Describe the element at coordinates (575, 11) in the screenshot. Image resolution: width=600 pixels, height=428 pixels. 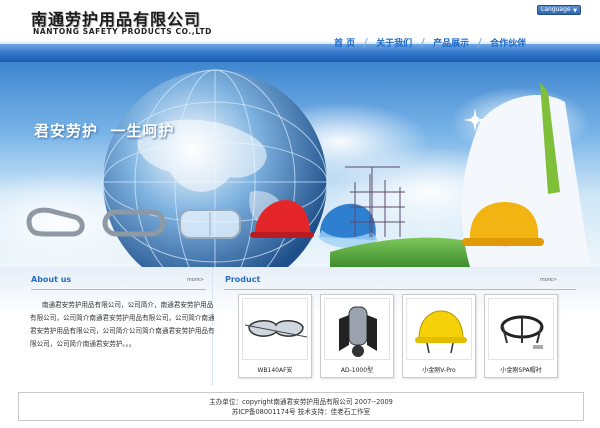
I see `chevron-down-icon: ▼` at that location.